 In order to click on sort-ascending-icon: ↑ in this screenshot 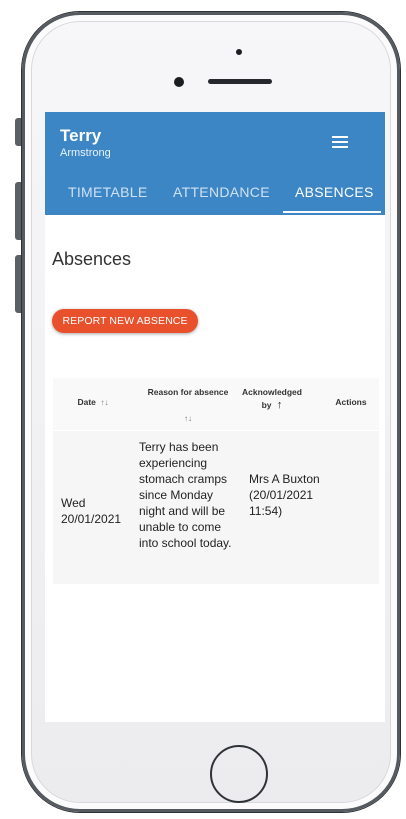, I will do `click(278, 405)`.